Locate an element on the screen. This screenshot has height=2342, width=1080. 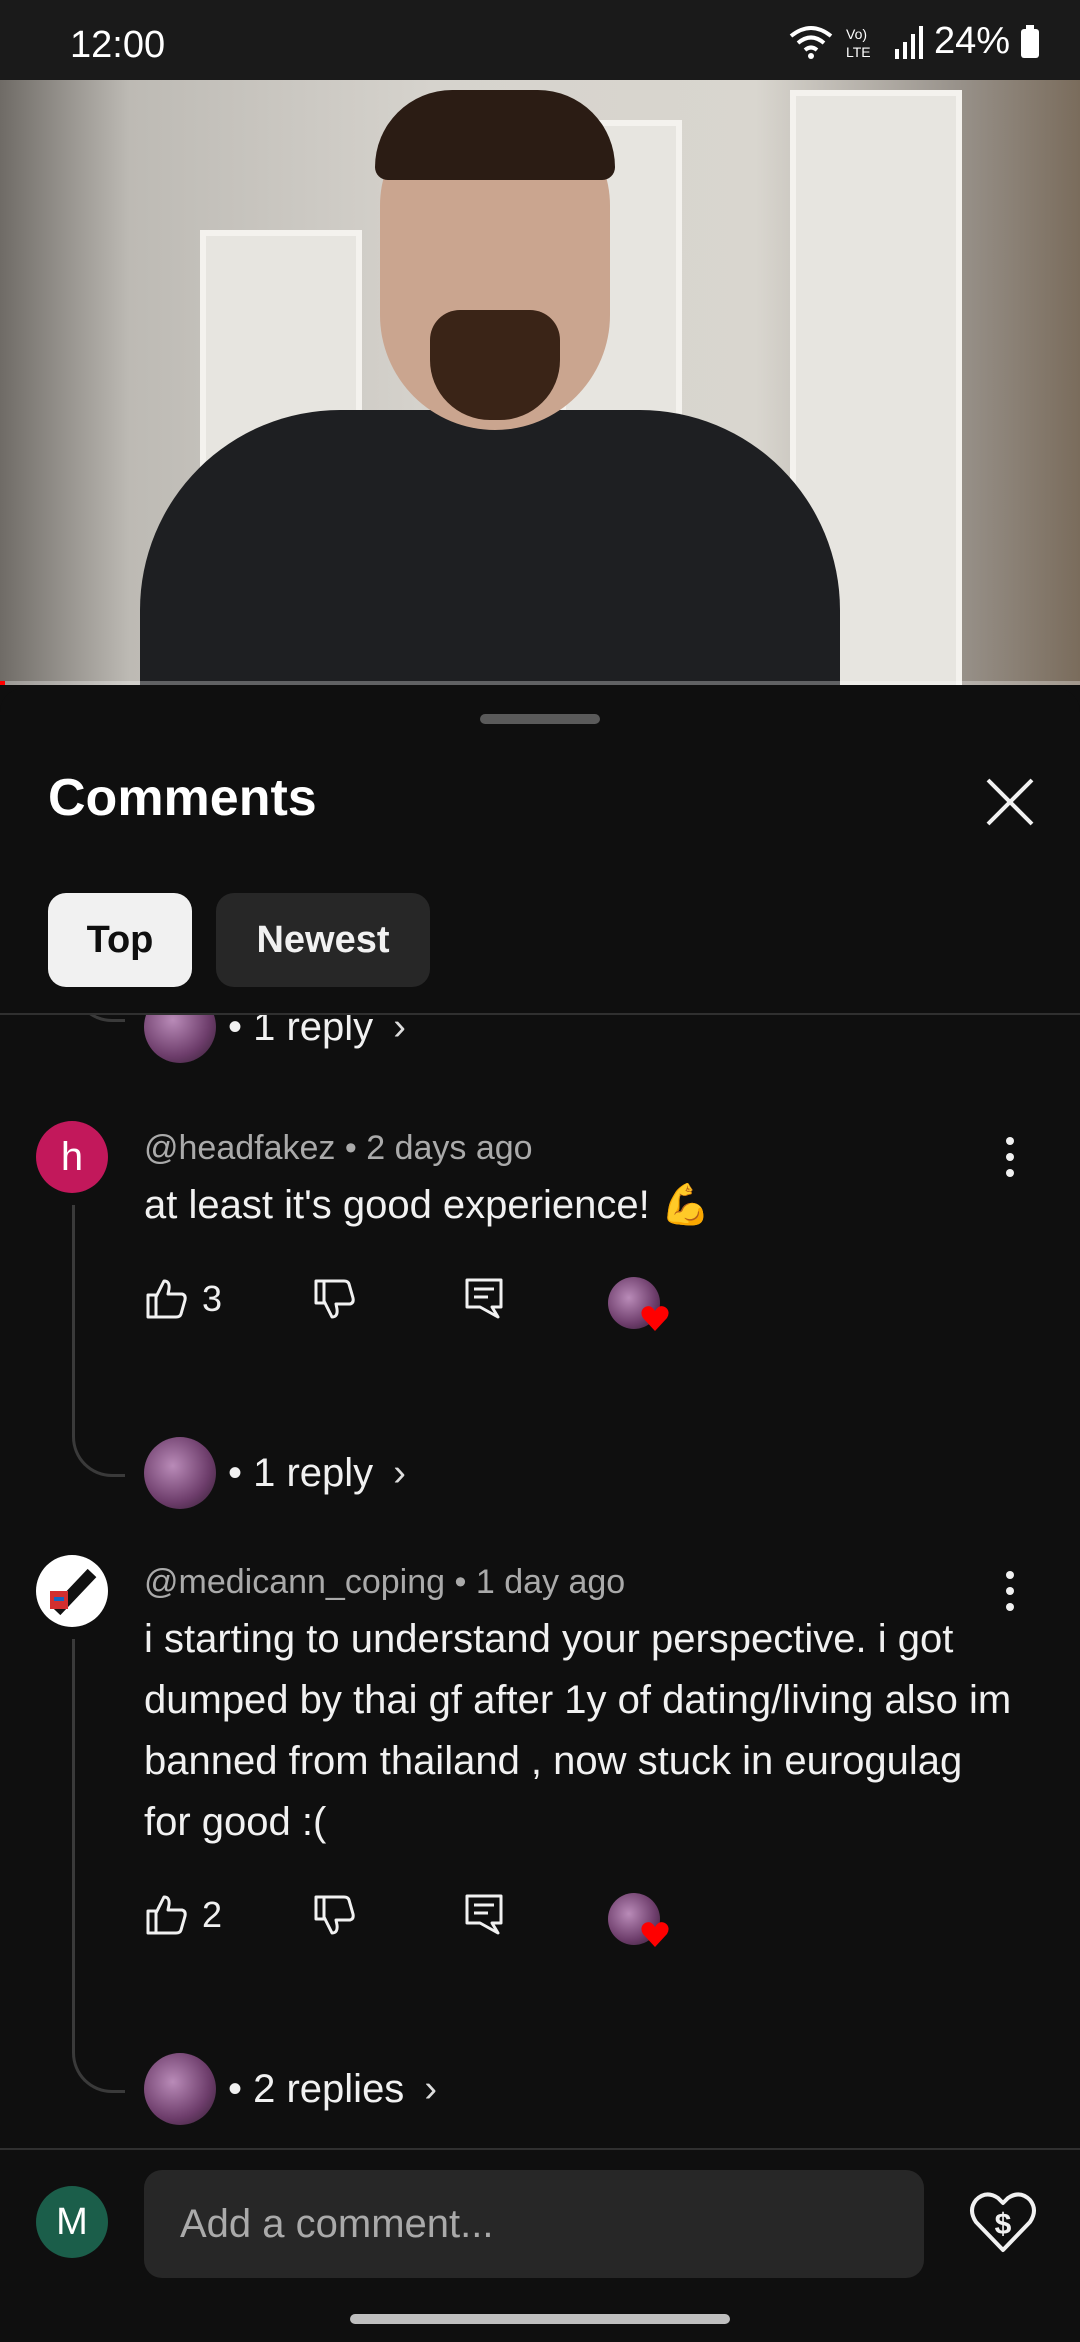
comment-author: @headfakez is located at coordinates (239, 1148).